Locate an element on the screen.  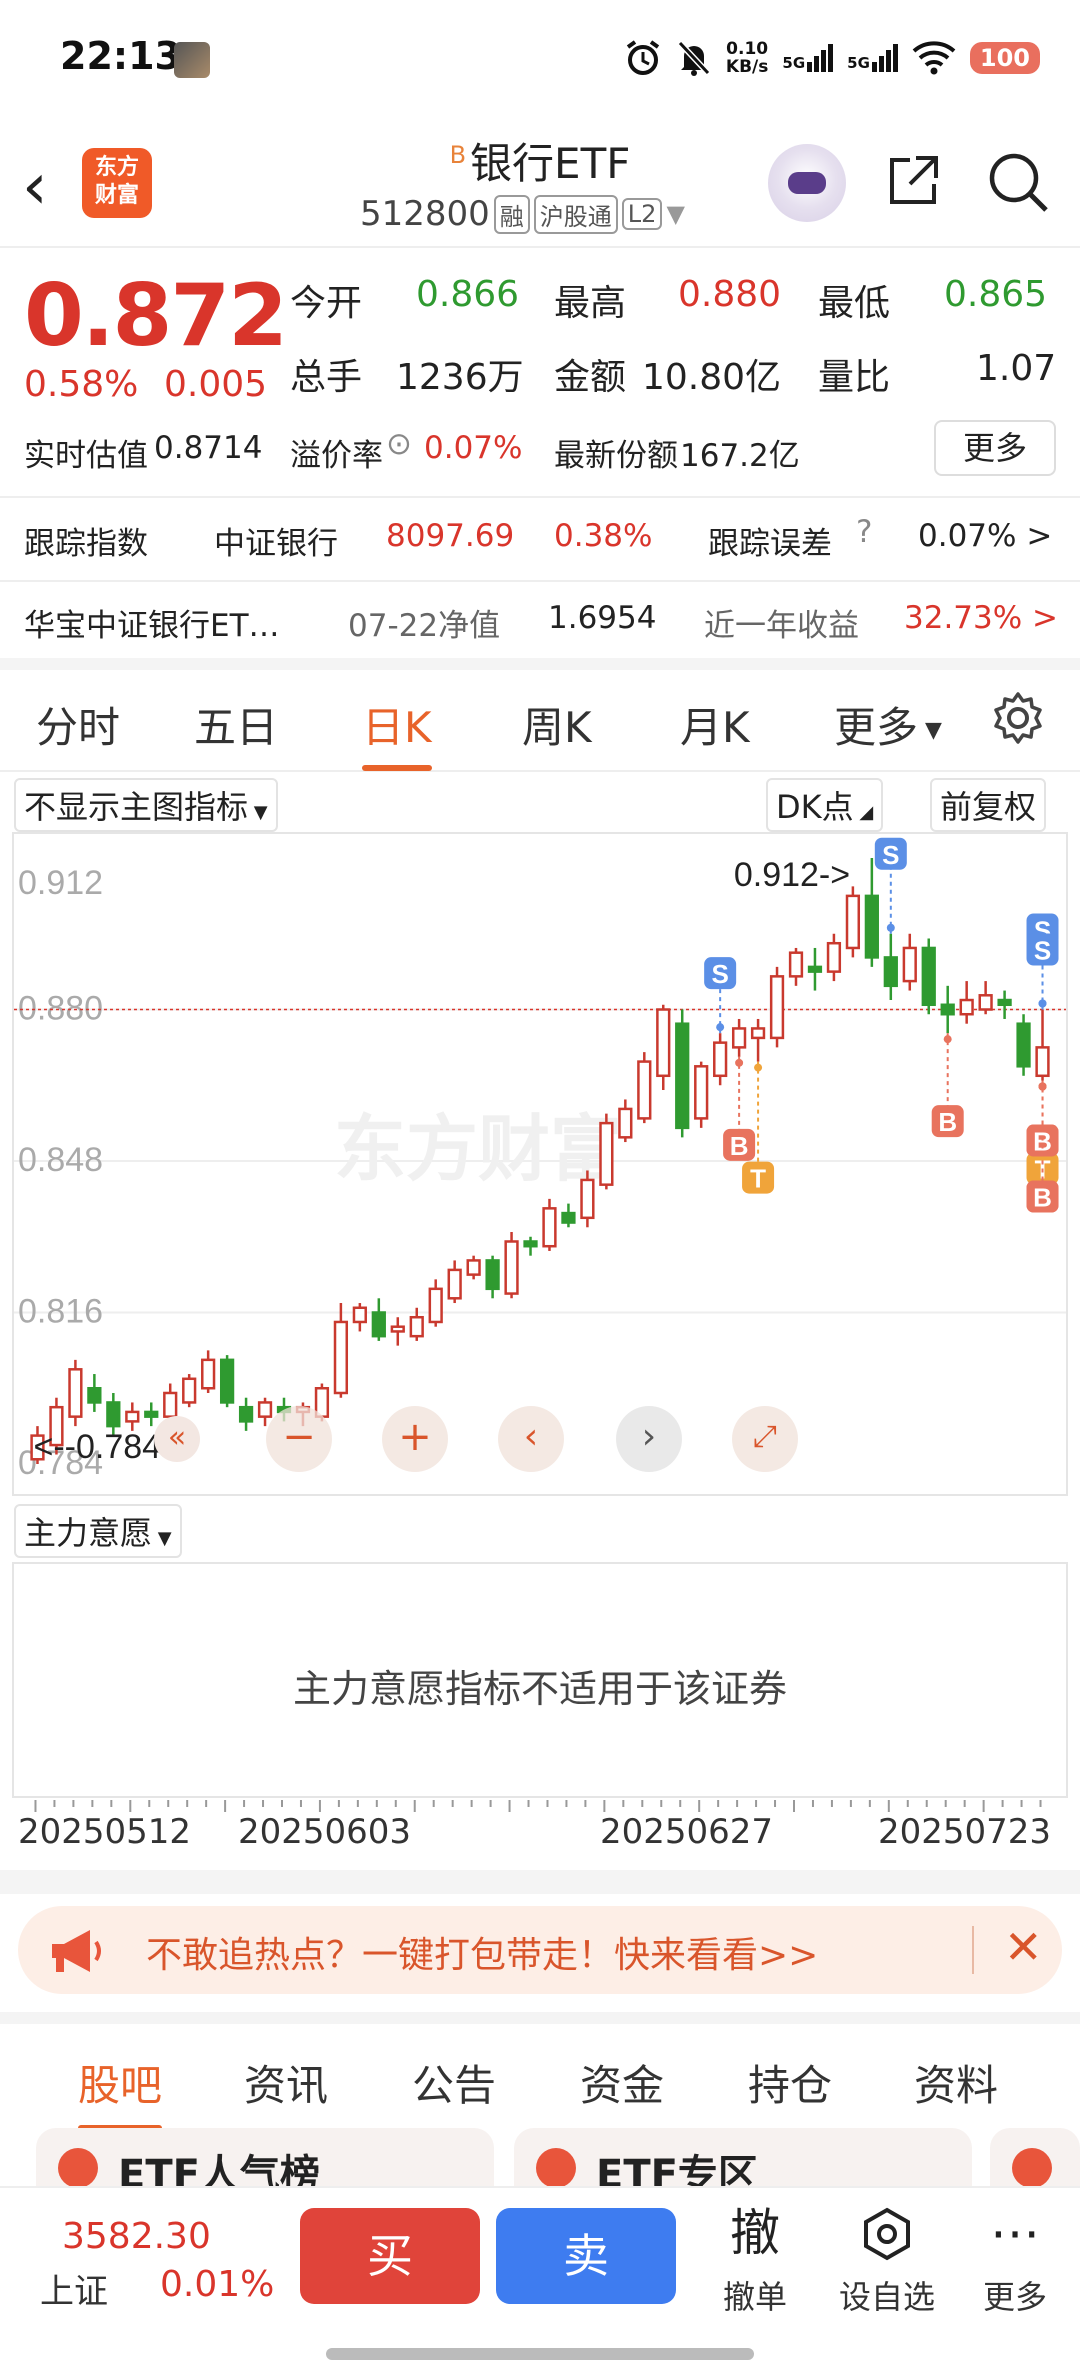
date-label: 20250723 is located at coordinates (965, 1832).